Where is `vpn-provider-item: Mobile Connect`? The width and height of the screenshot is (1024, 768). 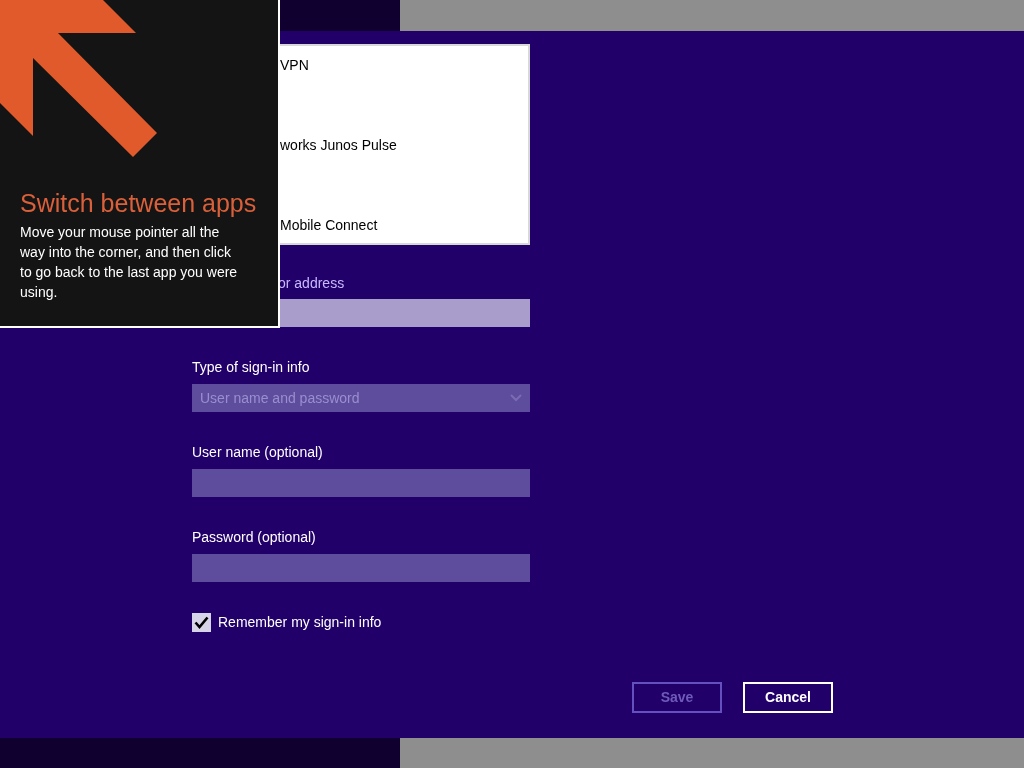
vpn-provider-item: Mobile Connect is located at coordinates (329, 225).